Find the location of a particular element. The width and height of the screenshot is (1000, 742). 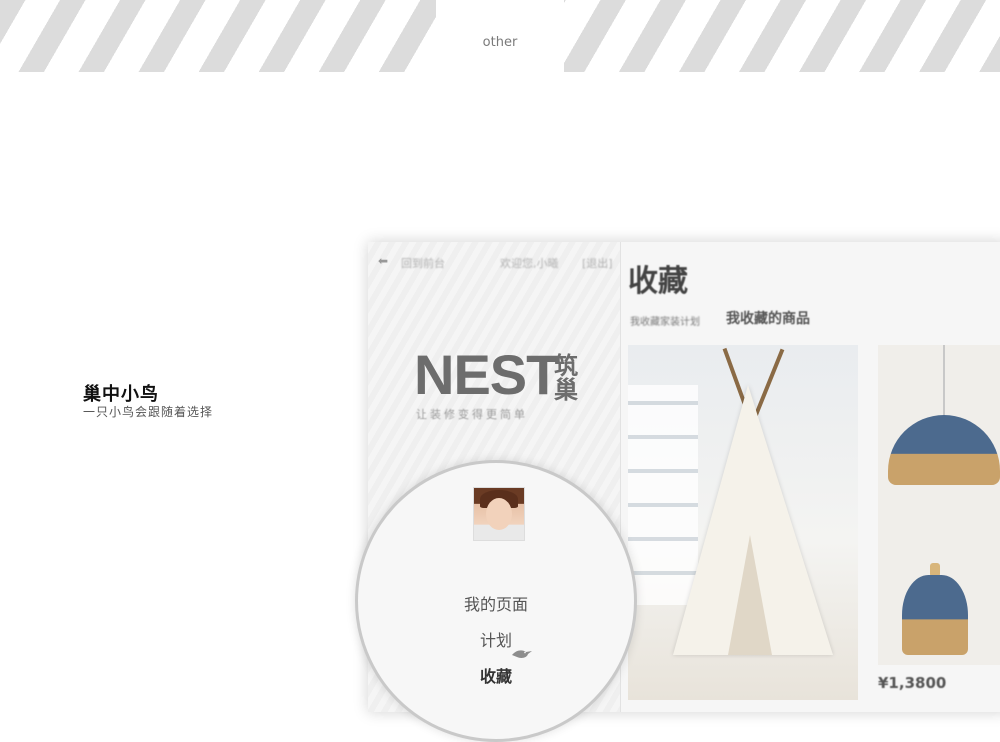

back-to-front-link: 回到前台 is located at coordinates (423, 263).